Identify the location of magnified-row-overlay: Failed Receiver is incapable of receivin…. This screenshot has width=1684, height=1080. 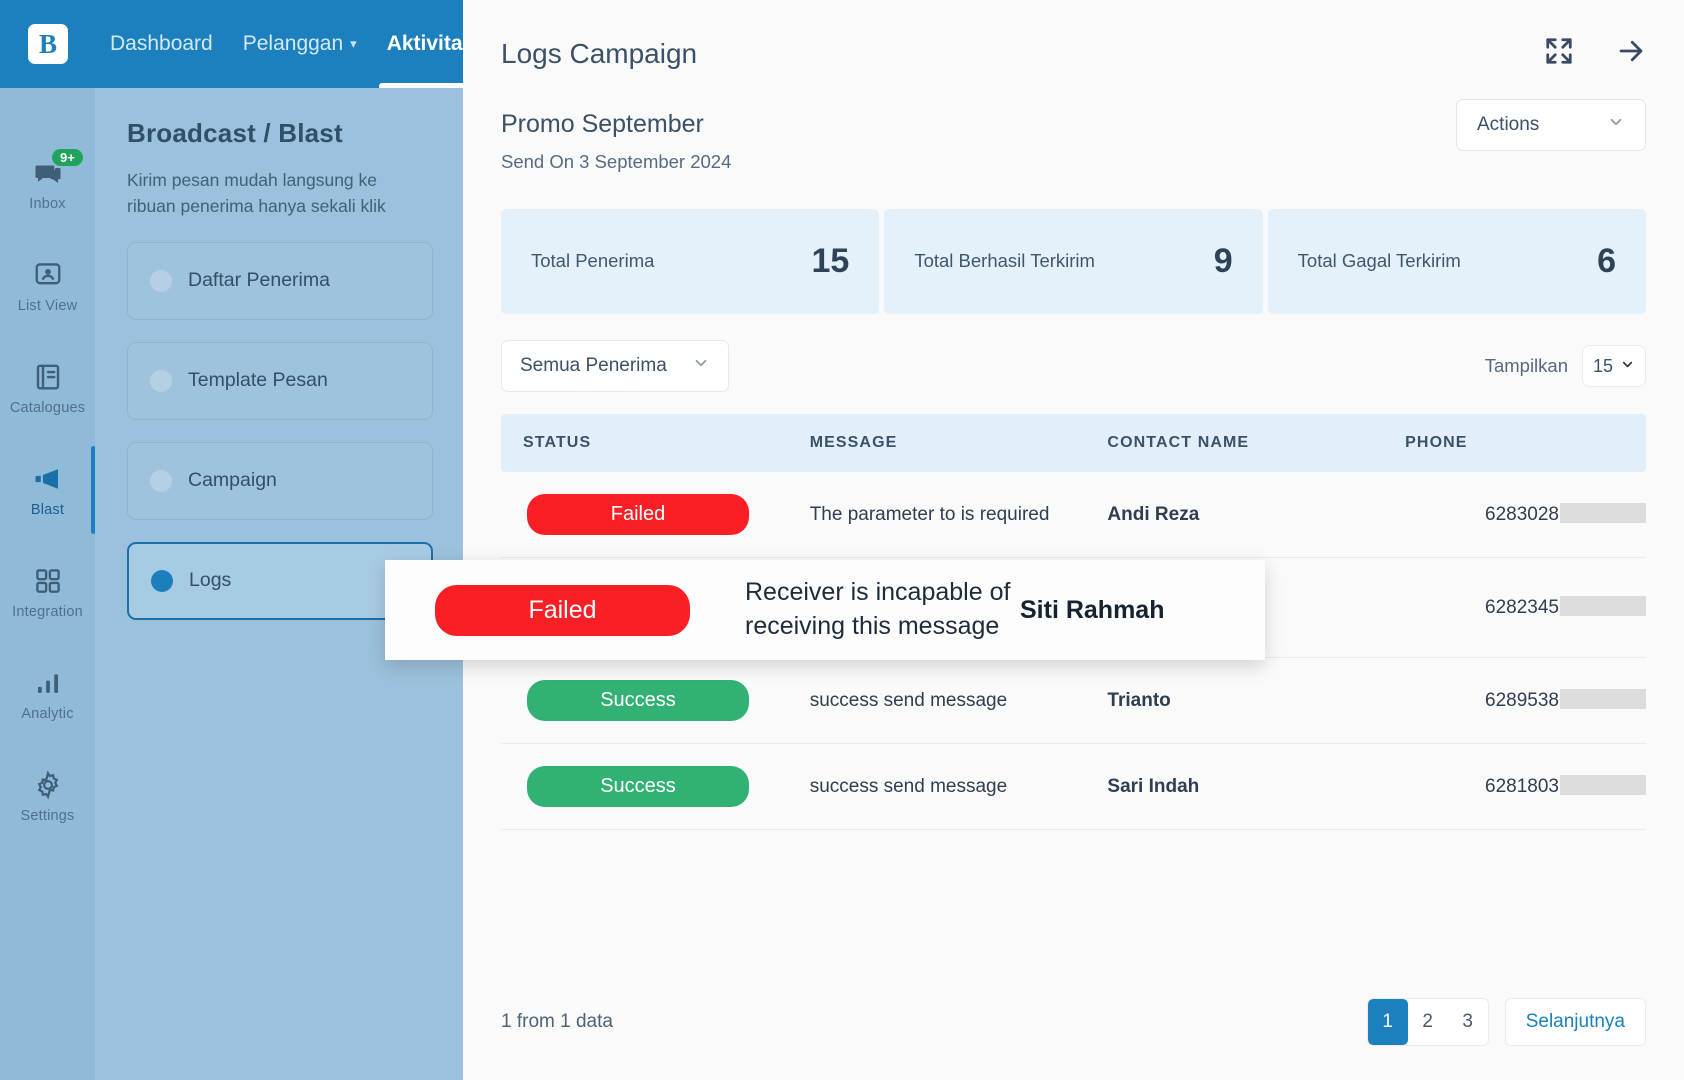
(825, 610).